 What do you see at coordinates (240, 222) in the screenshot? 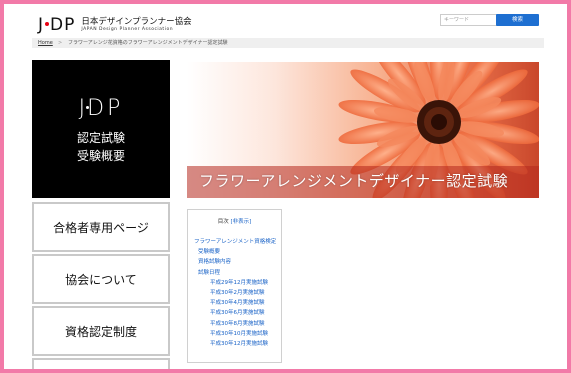
I see `toc-toggle-link: [非表示]` at bounding box center [240, 222].